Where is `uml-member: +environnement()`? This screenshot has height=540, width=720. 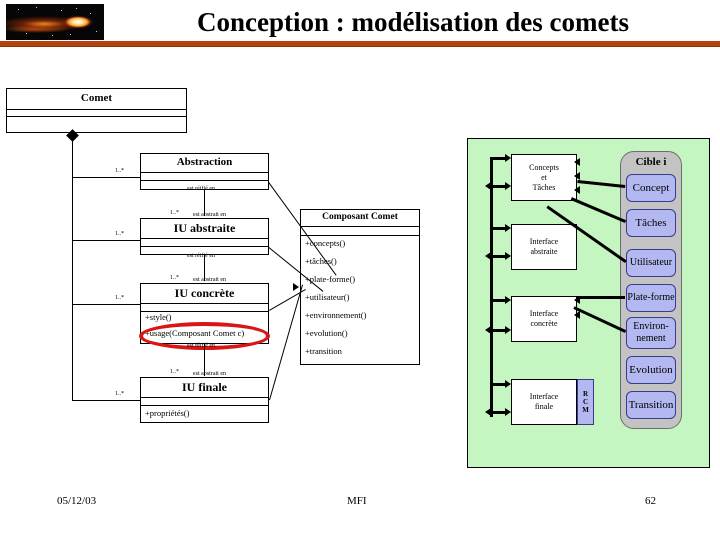
uml-member: +environnement() is located at coordinates (336, 315).